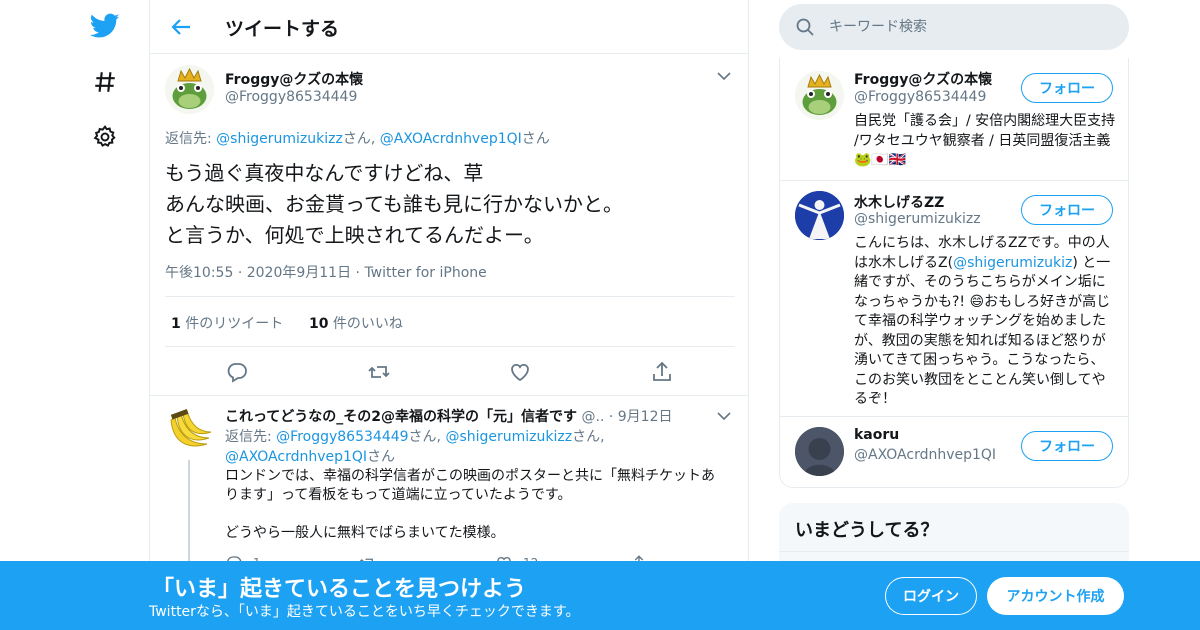  What do you see at coordinates (105, 137) in the screenshot?
I see `settings-gear-icon` at bounding box center [105, 137].